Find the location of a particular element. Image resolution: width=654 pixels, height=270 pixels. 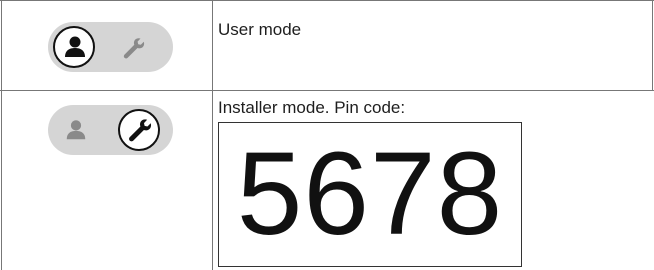

user-mode-label: User mode is located at coordinates (260, 29).